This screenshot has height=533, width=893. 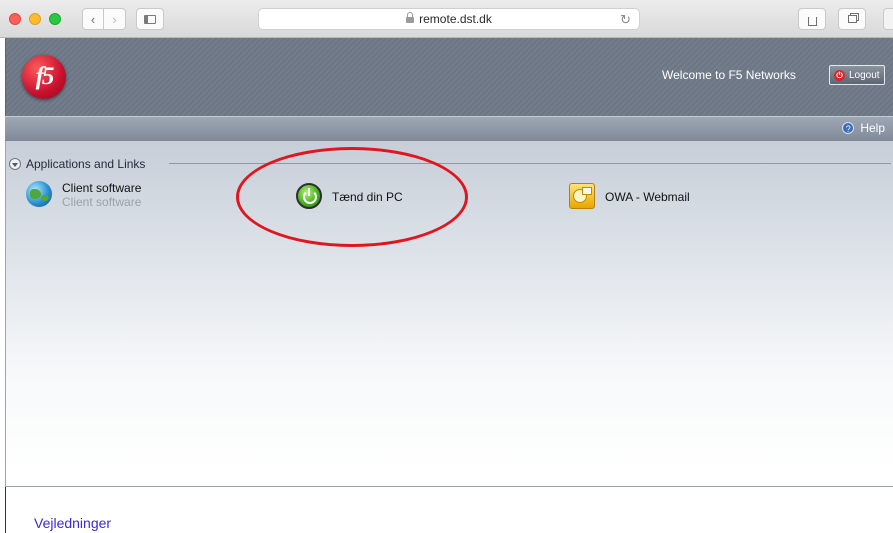 I want to click on section-header: Applications and Links, so click(x=77, y=164).